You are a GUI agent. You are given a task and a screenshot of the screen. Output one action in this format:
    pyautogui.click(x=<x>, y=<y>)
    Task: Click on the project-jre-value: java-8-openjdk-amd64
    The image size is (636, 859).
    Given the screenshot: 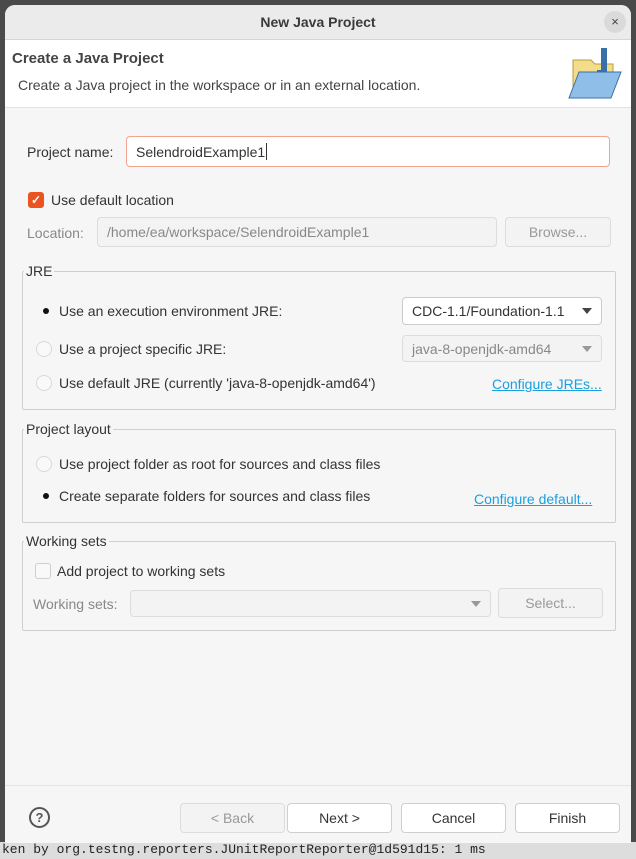 What is the action you would take?
    pyautogui.click(x=482, y=348)
    